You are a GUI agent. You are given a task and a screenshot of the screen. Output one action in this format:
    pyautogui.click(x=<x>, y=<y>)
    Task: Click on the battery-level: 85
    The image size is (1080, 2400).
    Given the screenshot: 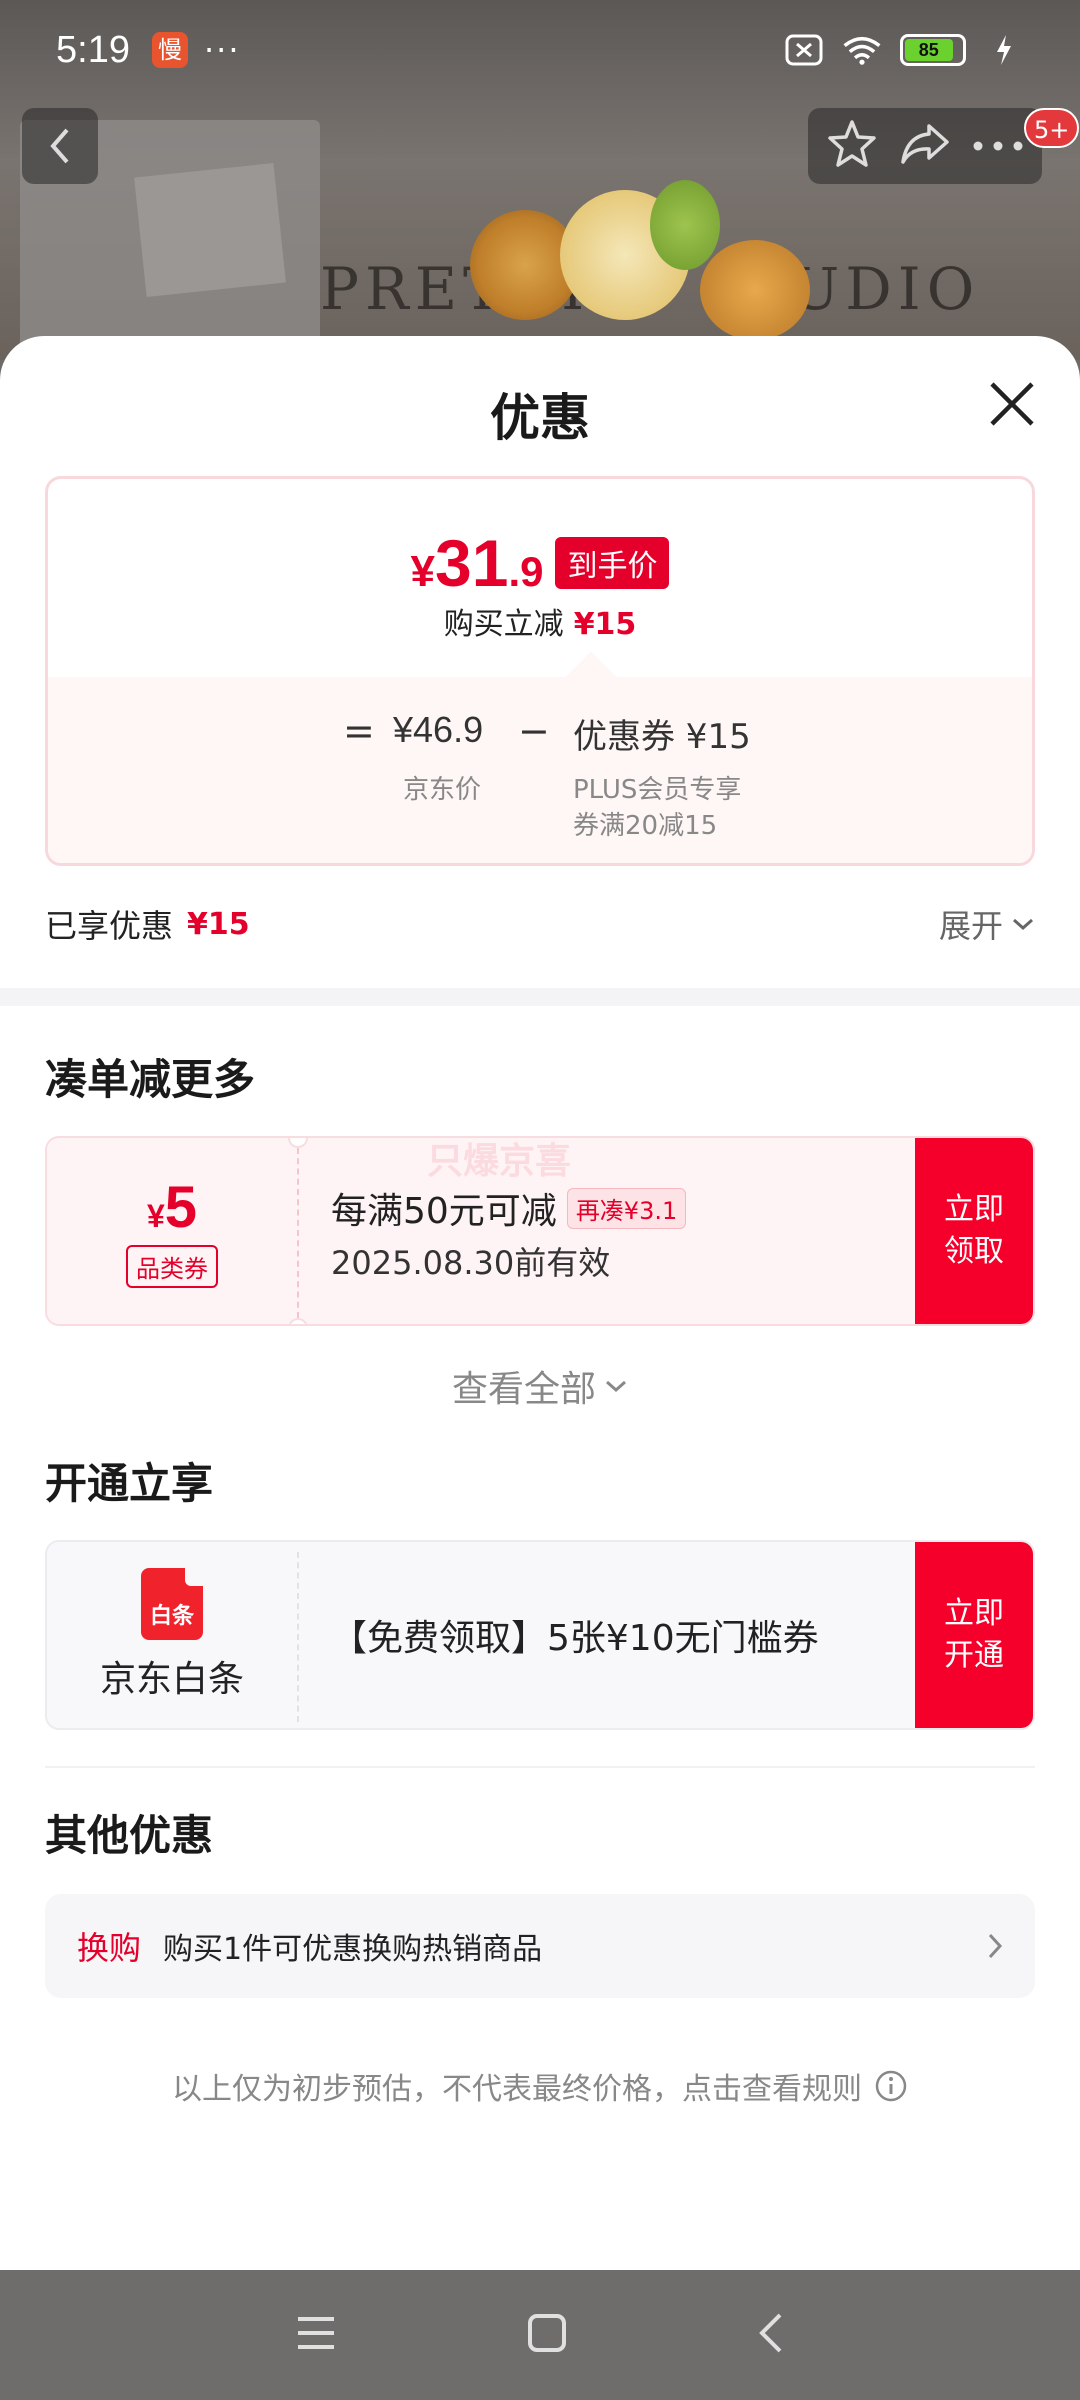 What is the action you would take?
    pyautogui.click(x=929, y=50)
    